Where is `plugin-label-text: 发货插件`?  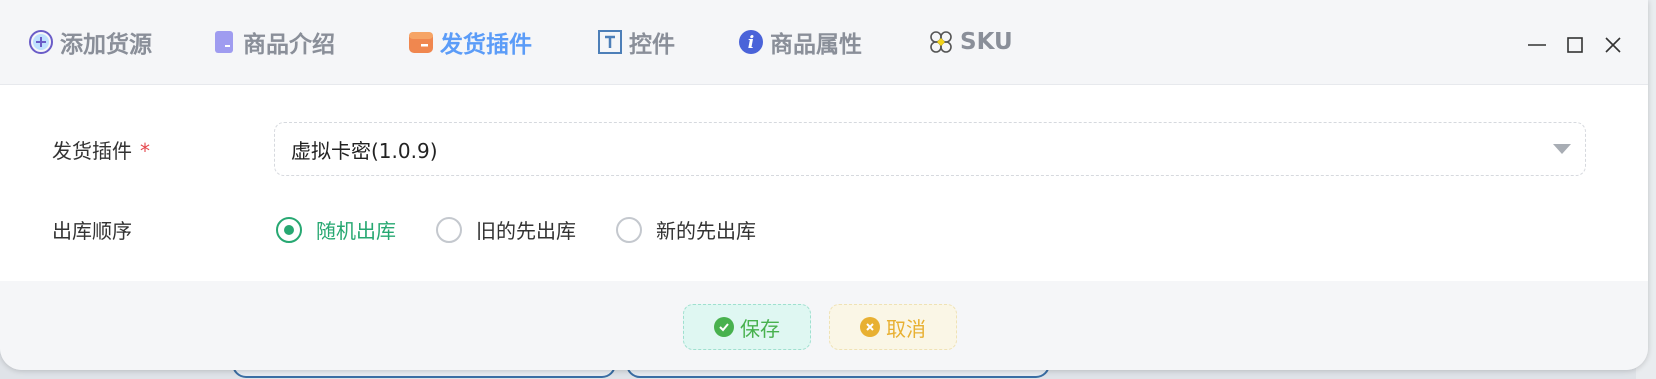
plugin-label-text: 发货插件 is located at coordinates (92, 151).